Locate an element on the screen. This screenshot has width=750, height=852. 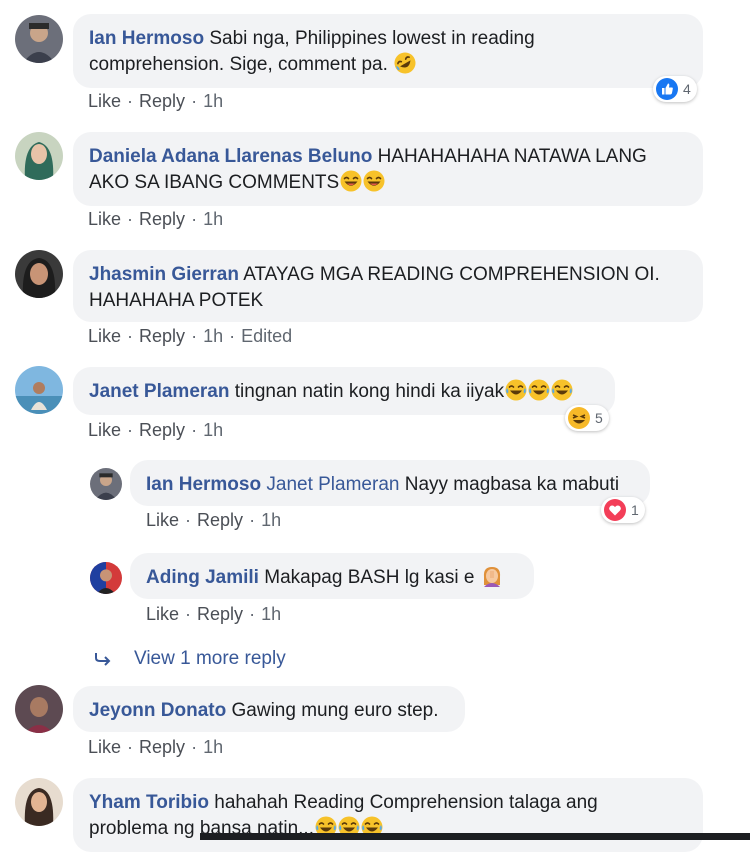
view-more-label: View 1 more reply is located at coordinates (210, 658).